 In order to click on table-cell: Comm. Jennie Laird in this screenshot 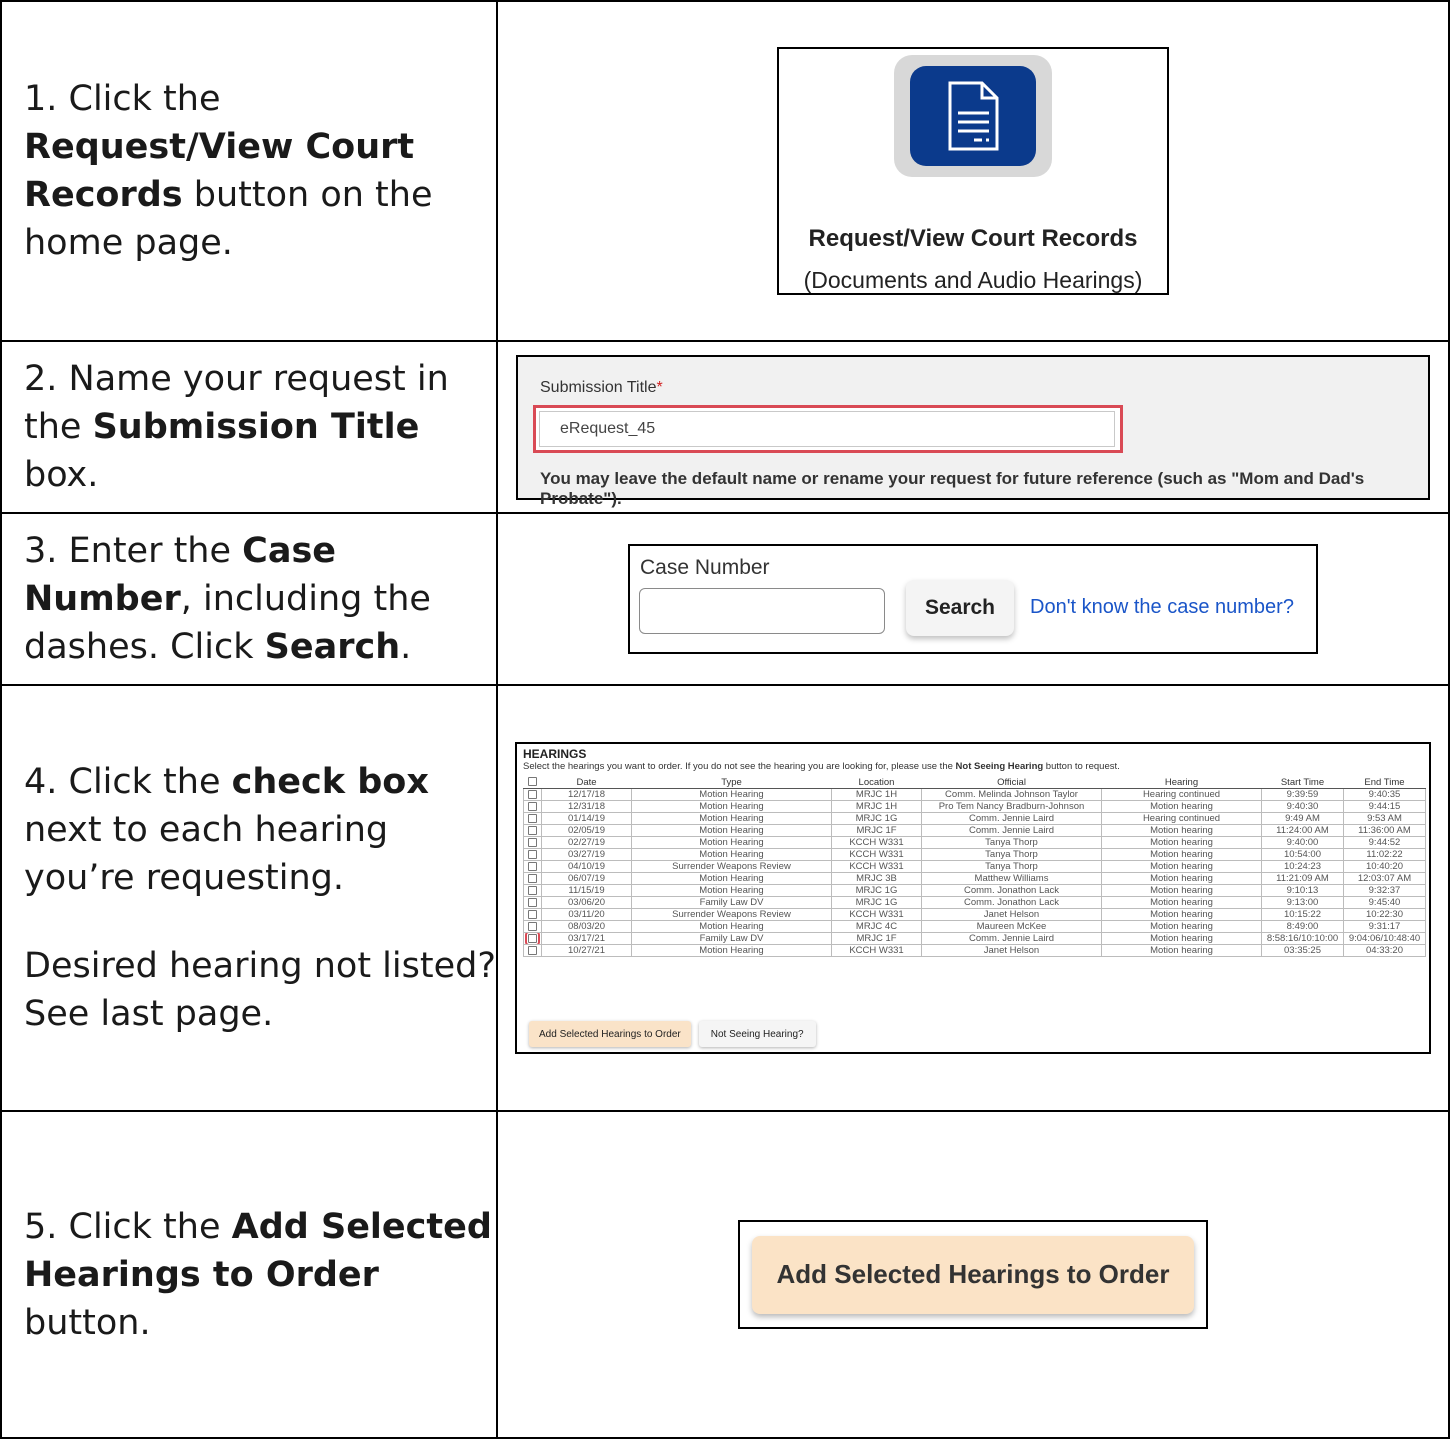, I will do `click(1011, 830)`.